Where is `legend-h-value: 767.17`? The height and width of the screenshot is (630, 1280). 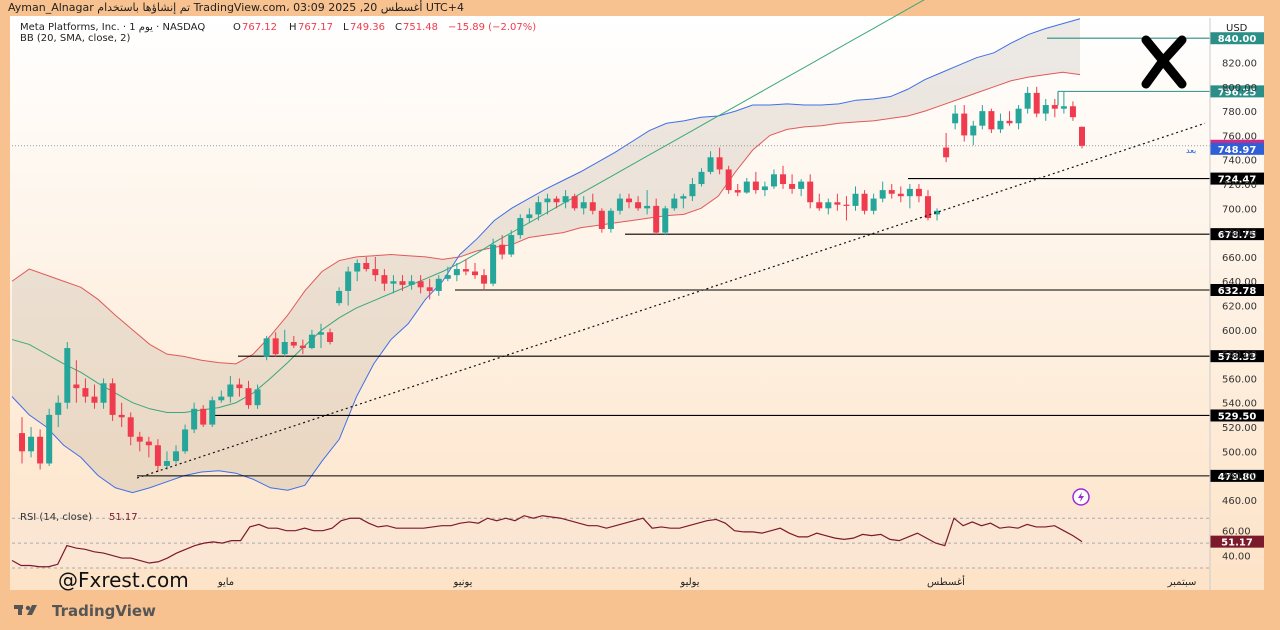 legend-h-value: 767.17 is located at coordinates (315, 27).